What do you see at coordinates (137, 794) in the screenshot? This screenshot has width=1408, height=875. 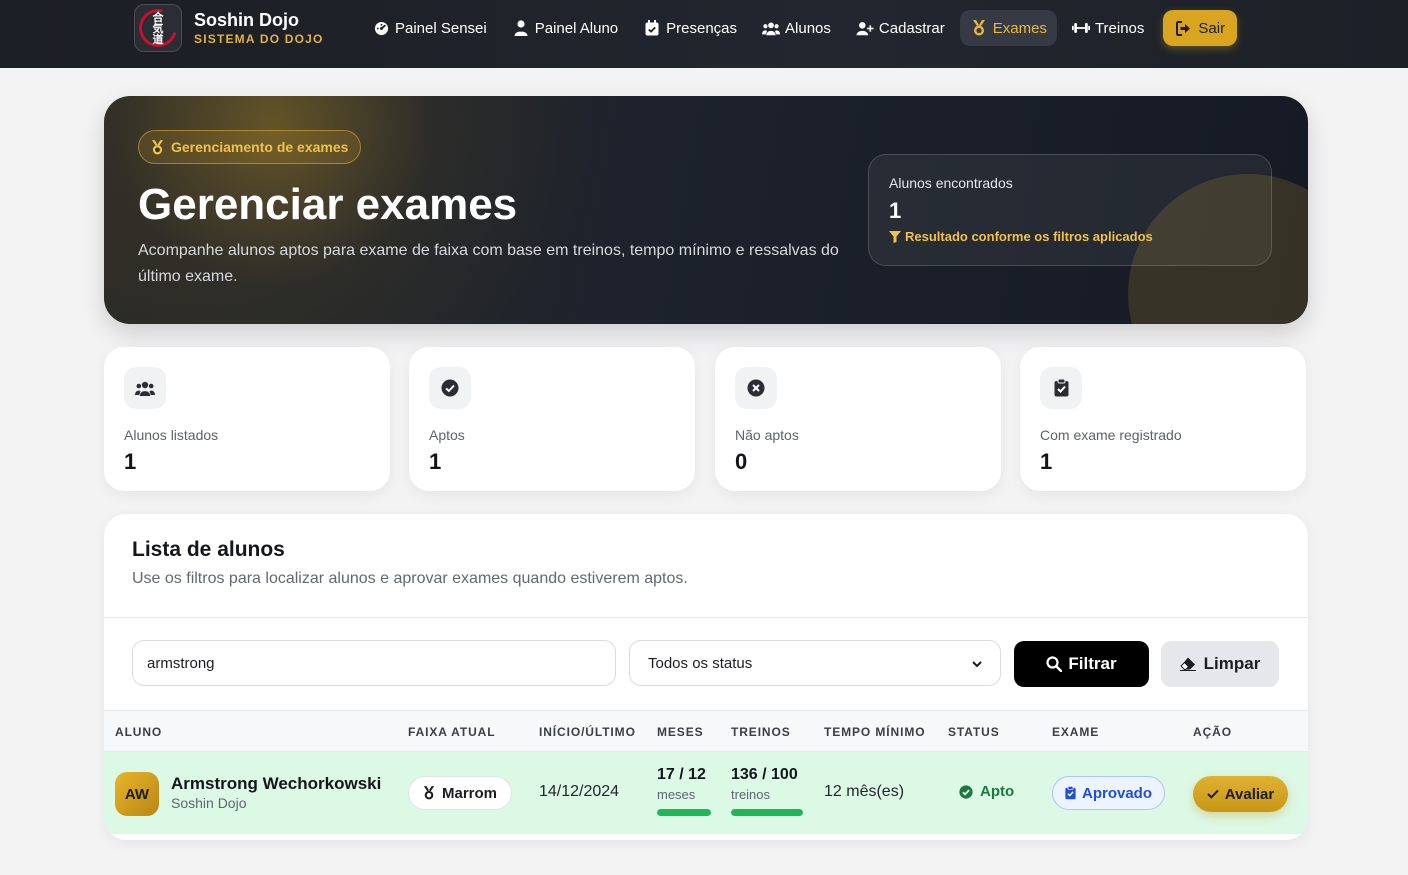 I see `avatar: AW` at bounding box center [137, 794].